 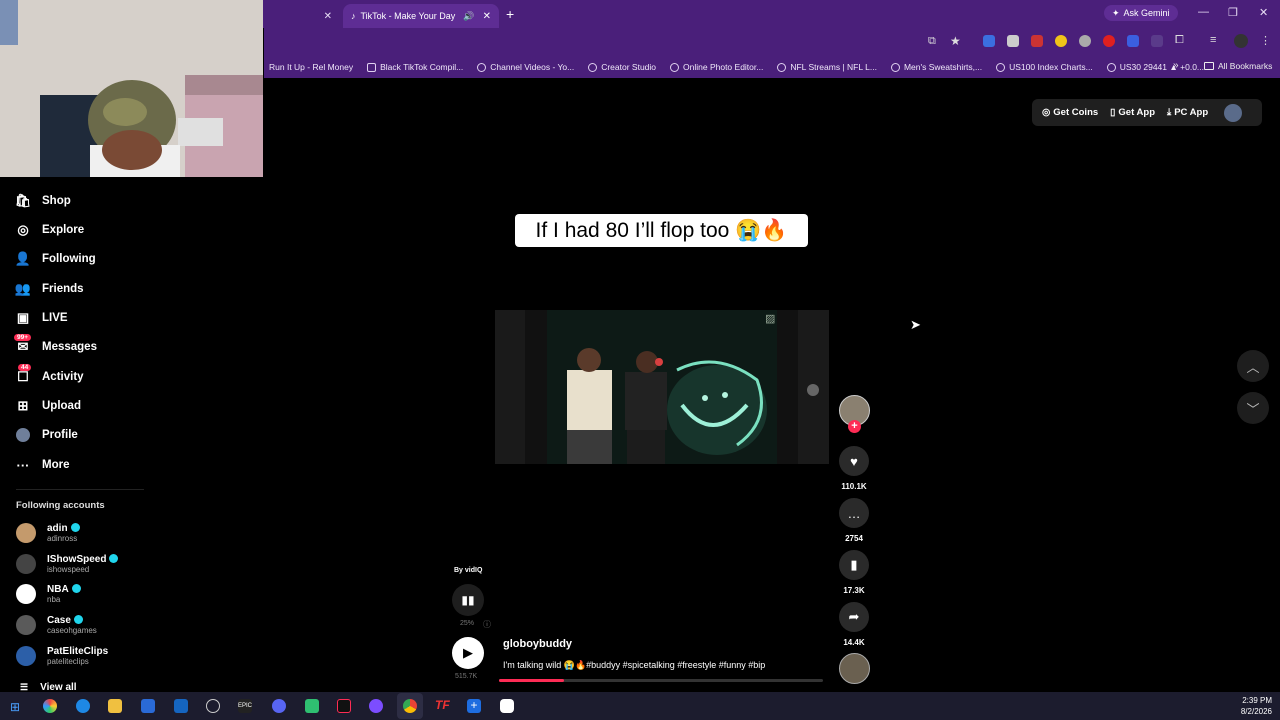 What do you see at coordinates (468, 600) in the screenshot?
I see `vidiq-stats-button: ▮▮` at bounding box center [468, 600].